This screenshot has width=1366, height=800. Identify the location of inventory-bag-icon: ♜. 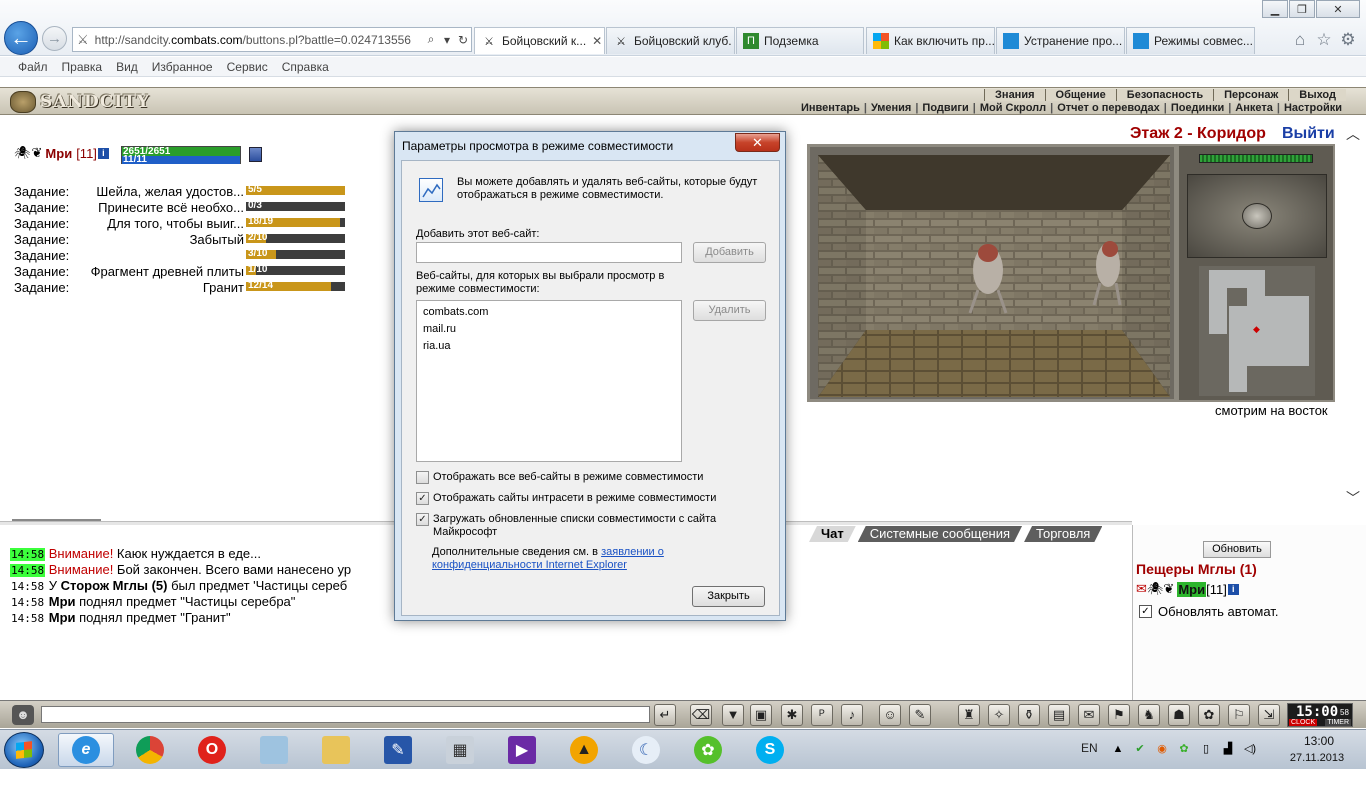
(969, 715).